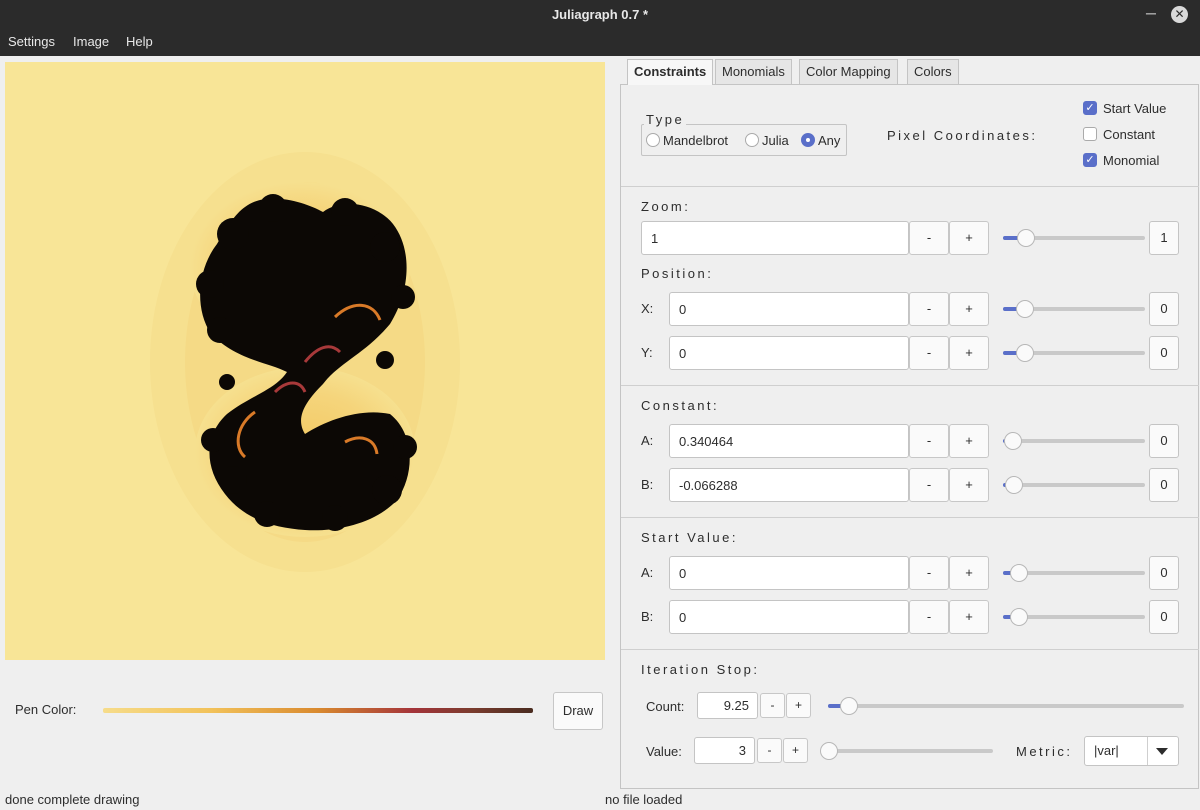 The image size is (1200, 810). What do you see at coordinates (969, 573) in the screenshot?
I see `start-value-a-increment-button: +` at bounding box center [969, 573].